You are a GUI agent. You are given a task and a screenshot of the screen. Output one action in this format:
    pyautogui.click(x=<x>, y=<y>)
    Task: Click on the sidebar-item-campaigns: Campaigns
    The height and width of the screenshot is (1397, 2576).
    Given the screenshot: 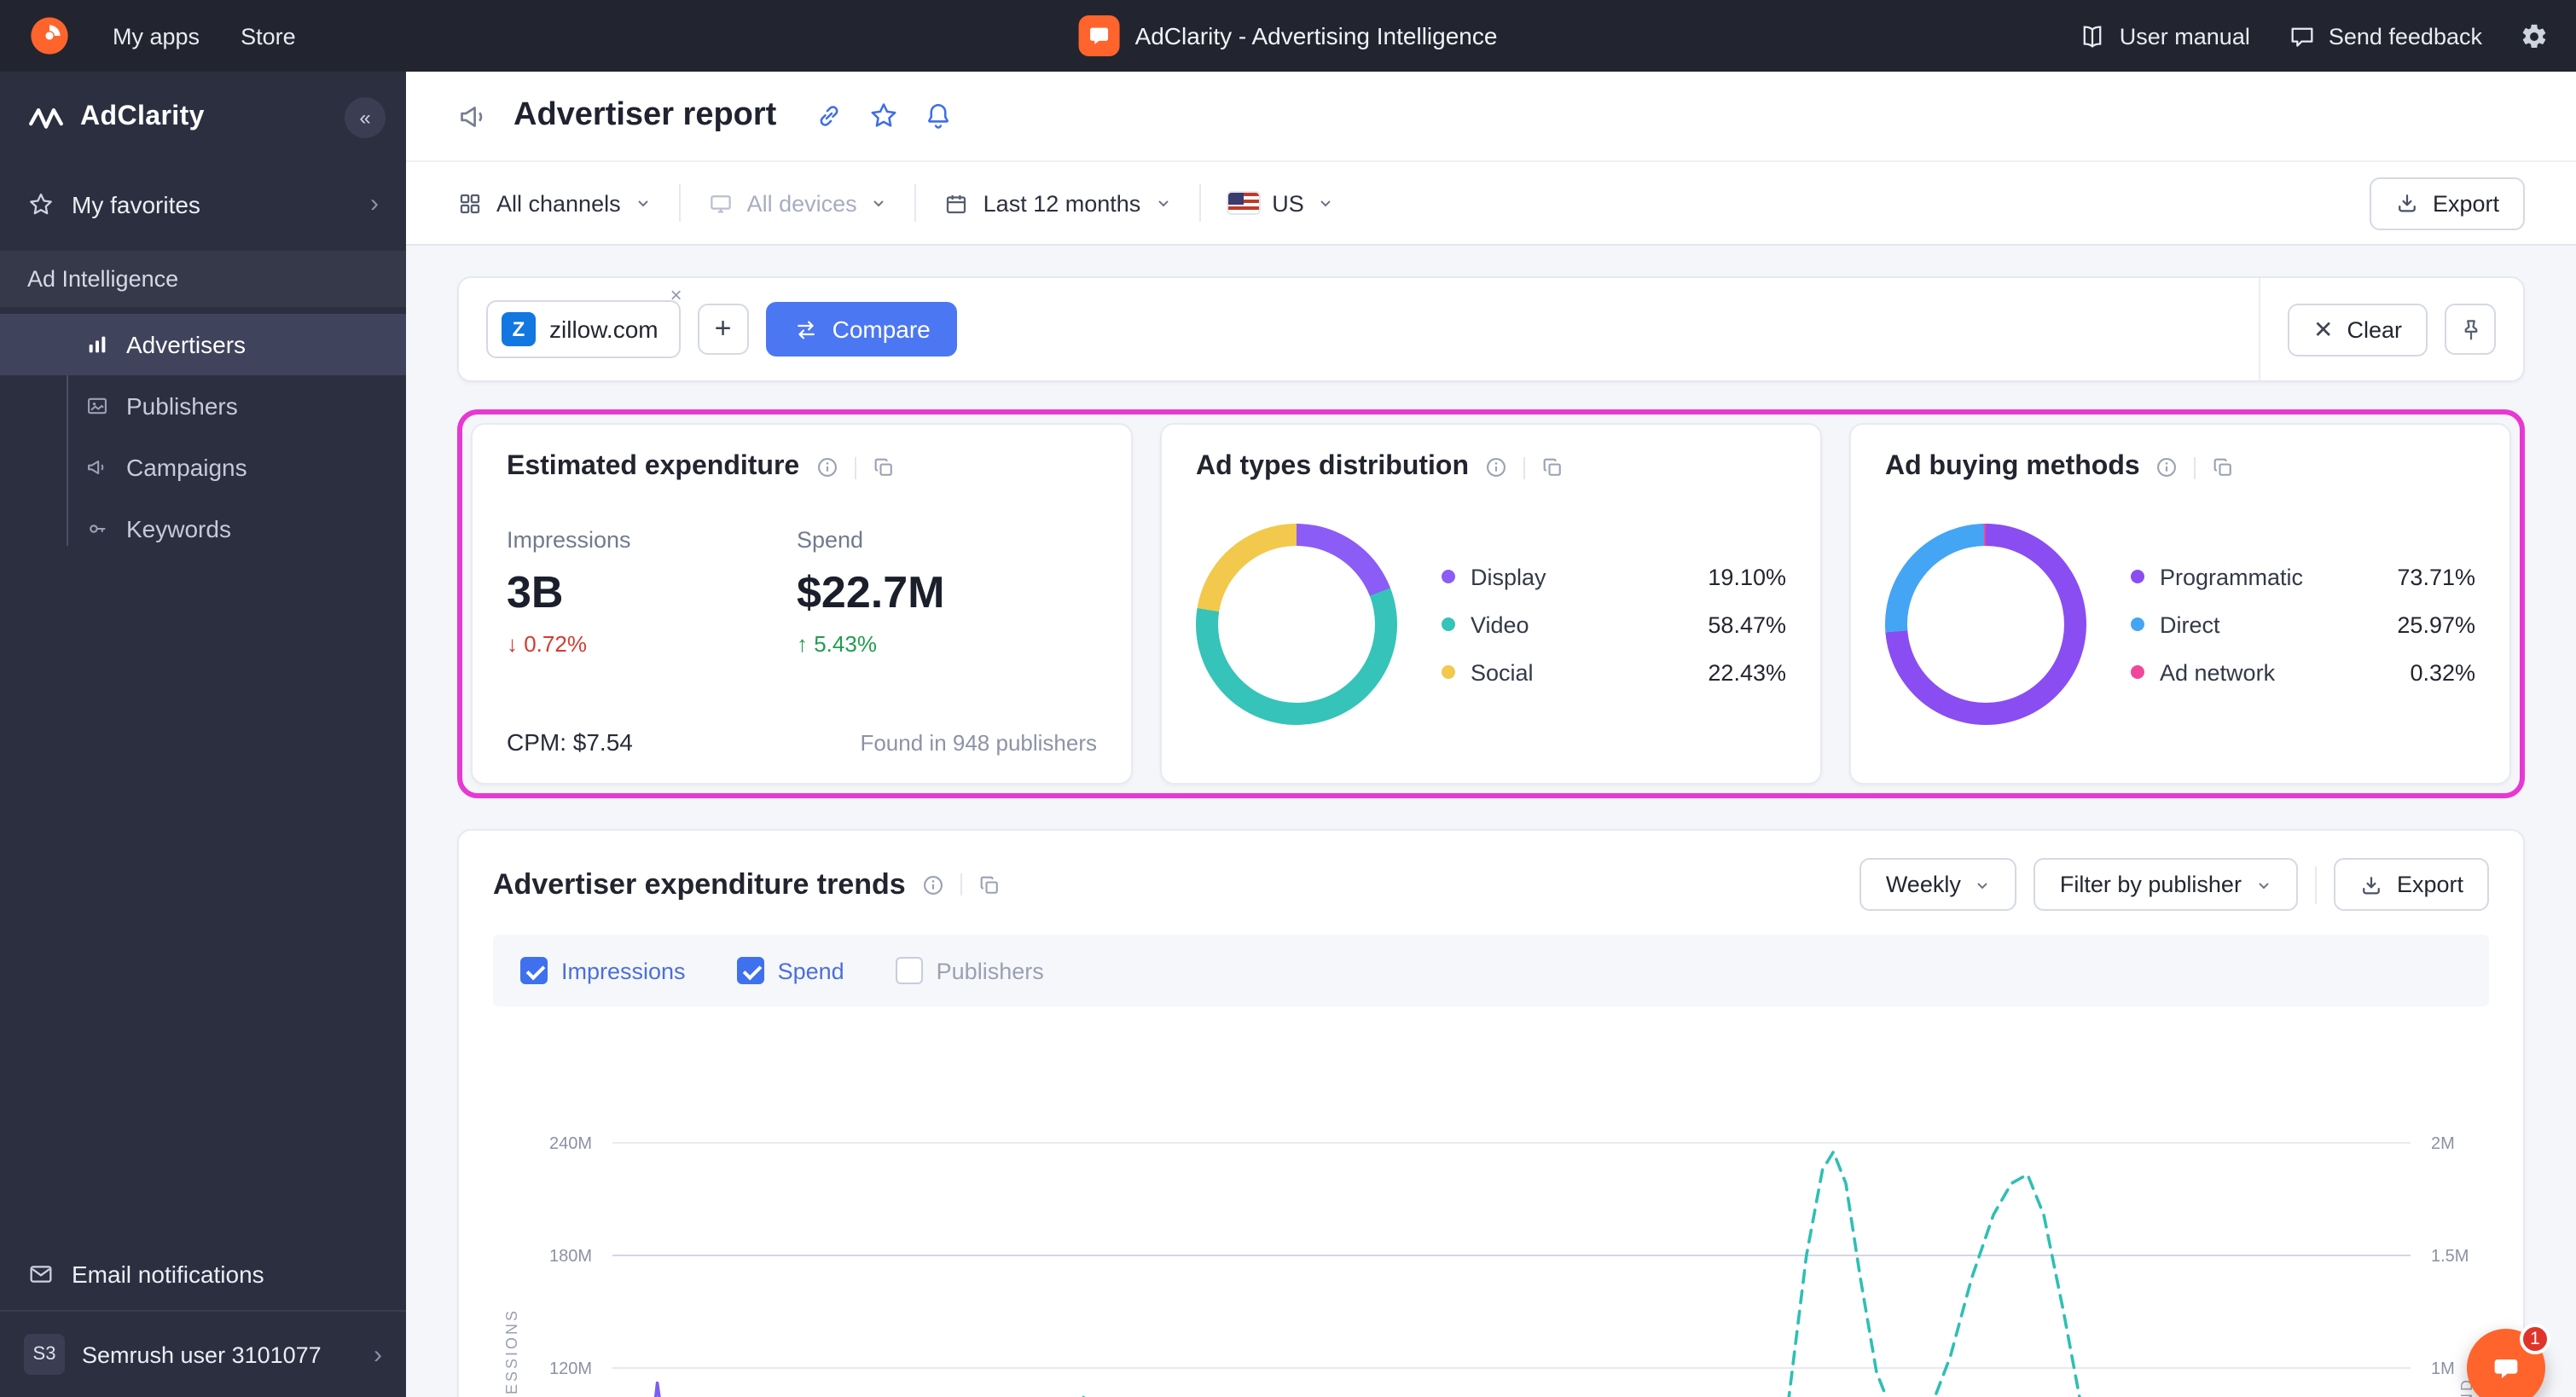 What is the action you would take?
    pyautogui.click(x=203, y=467)
    